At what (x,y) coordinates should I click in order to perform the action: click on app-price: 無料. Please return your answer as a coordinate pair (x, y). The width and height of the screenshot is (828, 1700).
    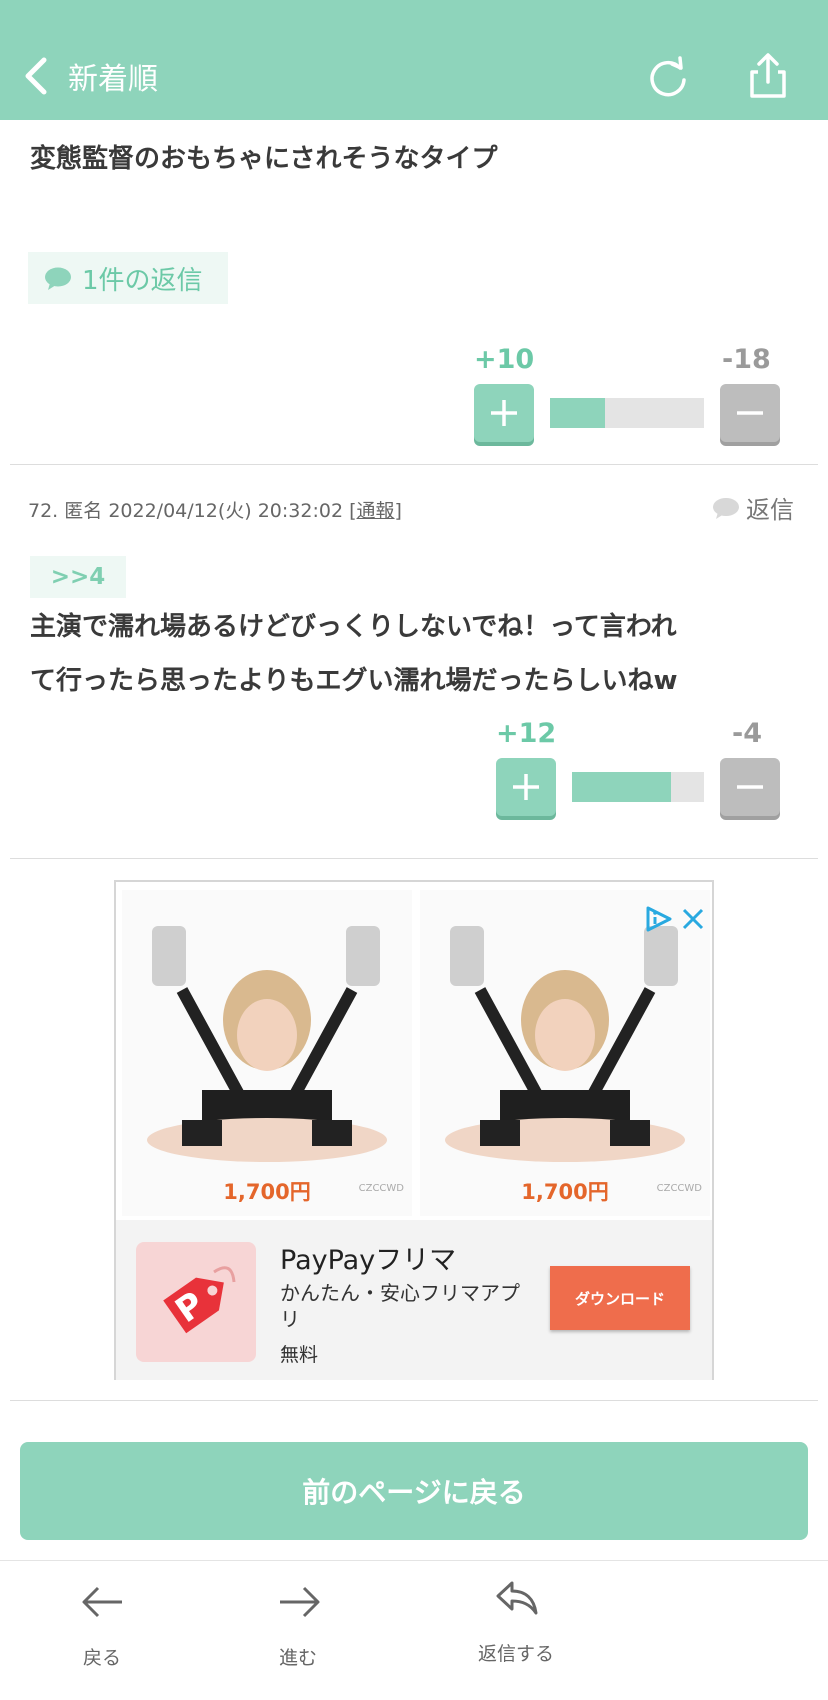
    Looking at the image, I should click on (299, 1355).